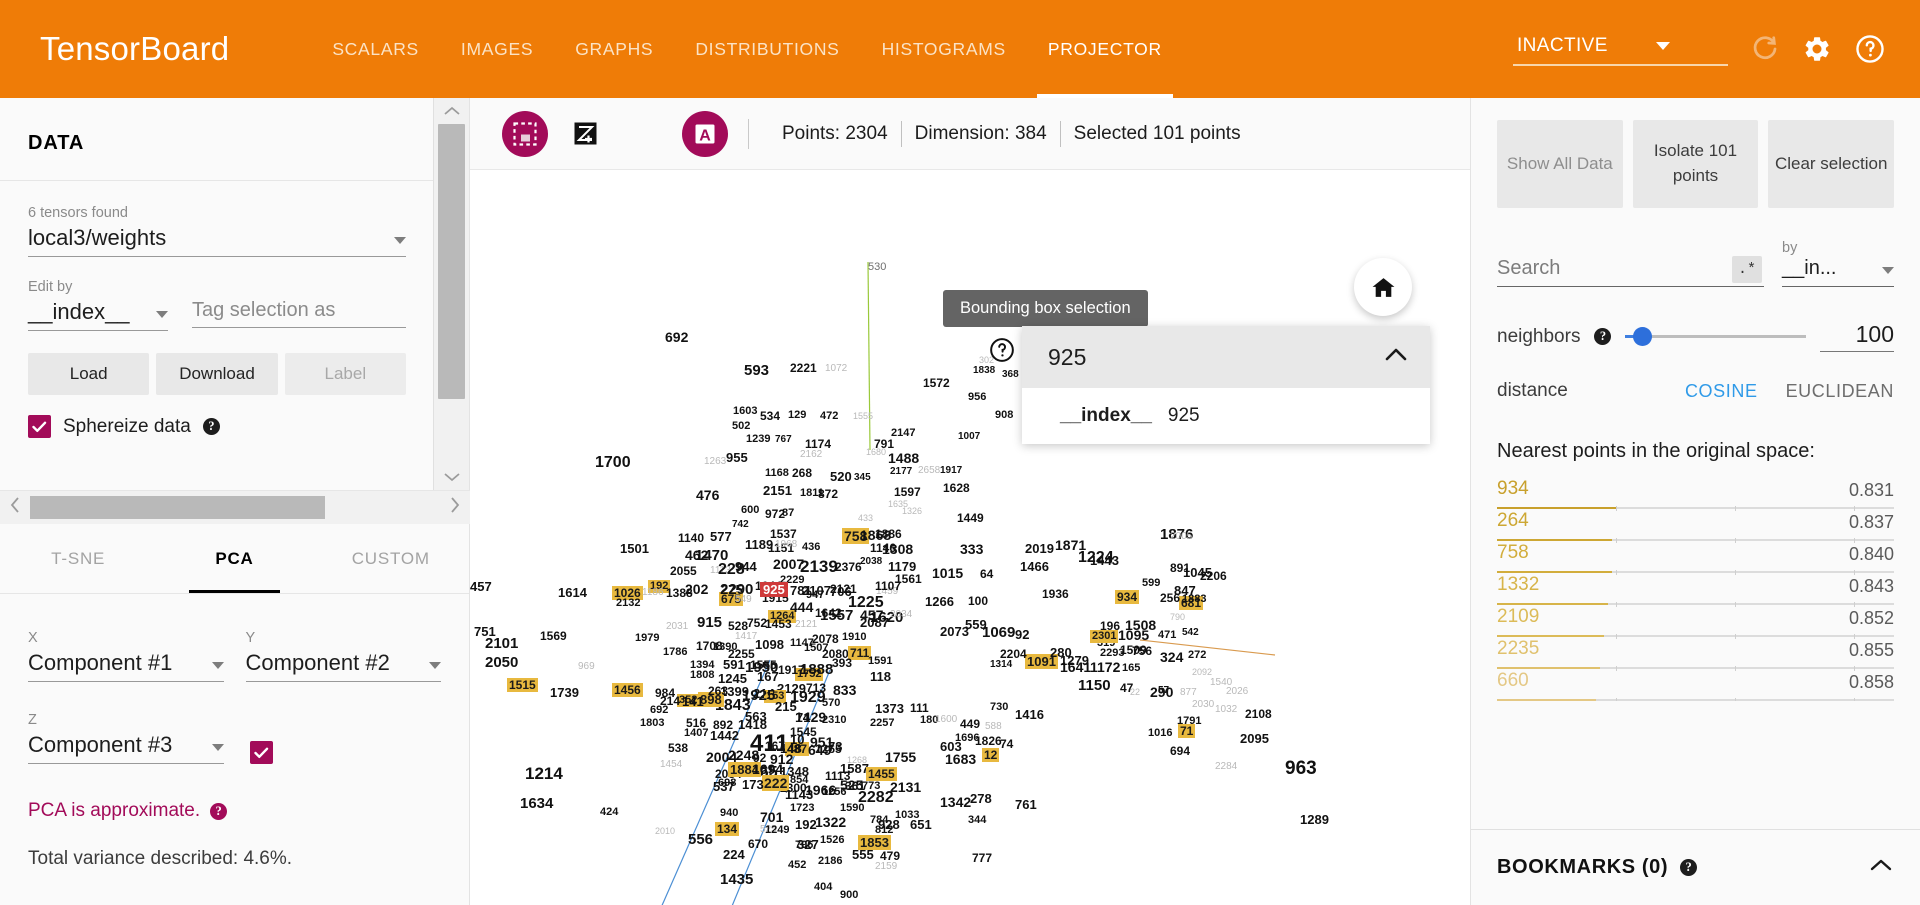  What do you see at coordinates (770, 416) in the screenshot?
I see `scatter-point-label: 534` at bounding box center [770, 416].